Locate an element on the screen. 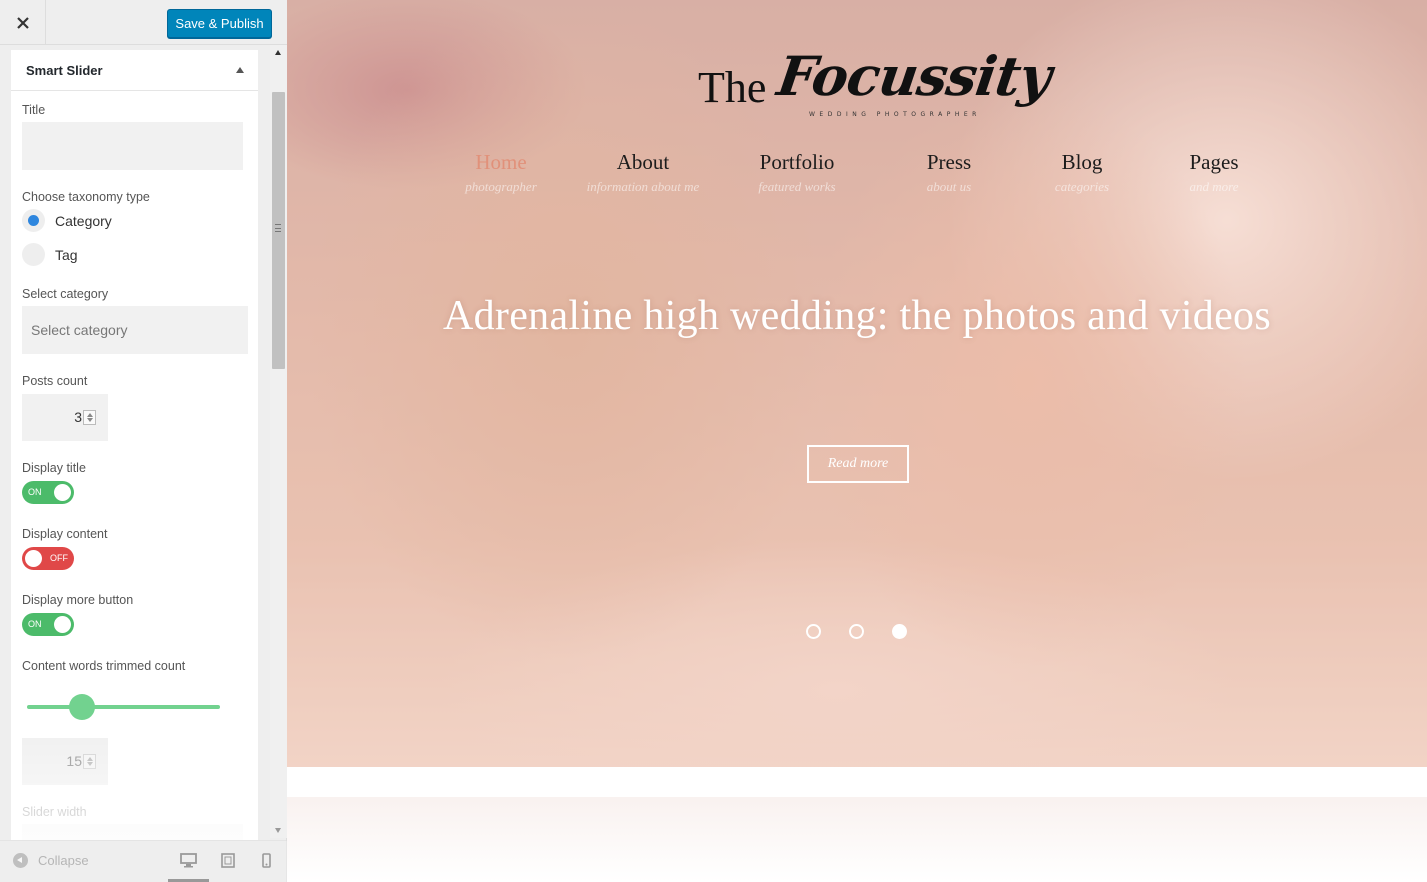  logo-tagline: WEDDING PHOTOGRAPHER is located at coordinates (895, 114).